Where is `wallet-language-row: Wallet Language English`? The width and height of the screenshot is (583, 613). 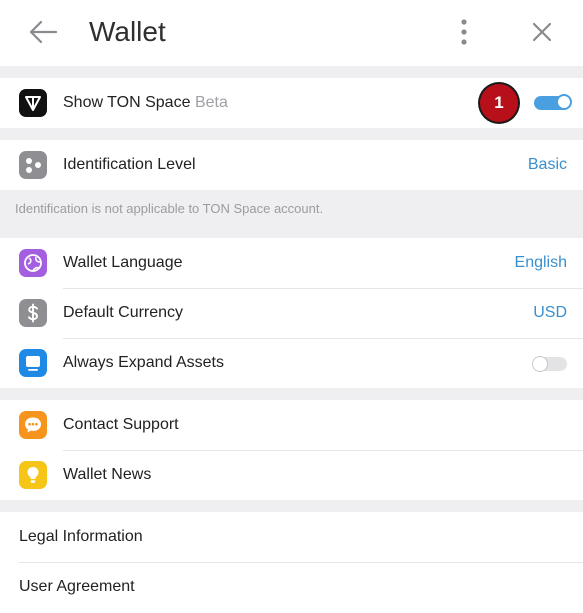
wallet-language-row: Wallet Language English is located at coordinates (291, 263).